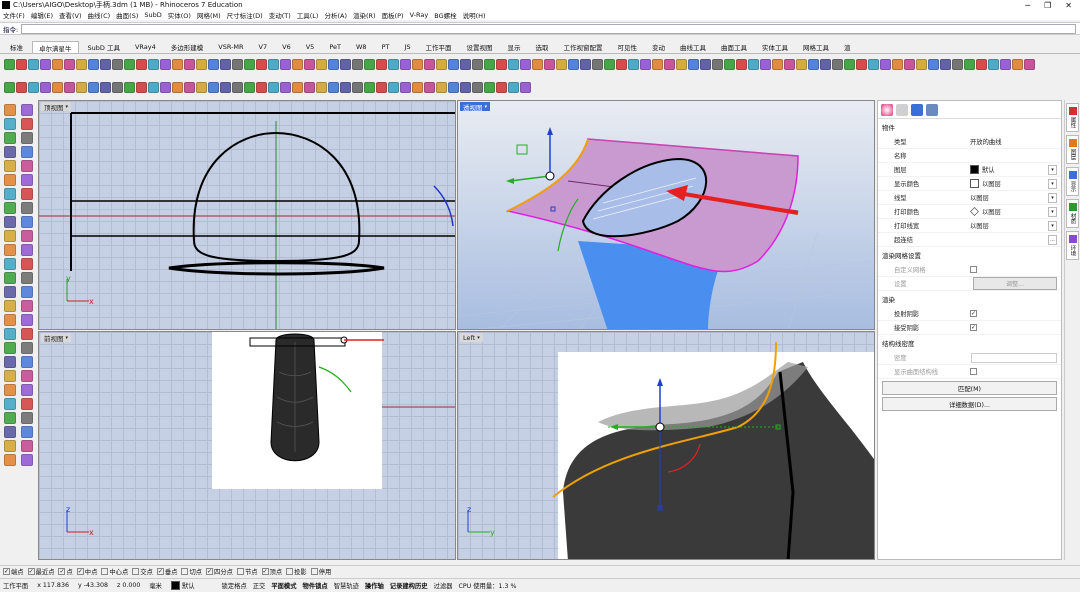  Describe the element at coordinates (145, 47) in the screenshot. I see `toolbar-tab: VRay4` at that location.